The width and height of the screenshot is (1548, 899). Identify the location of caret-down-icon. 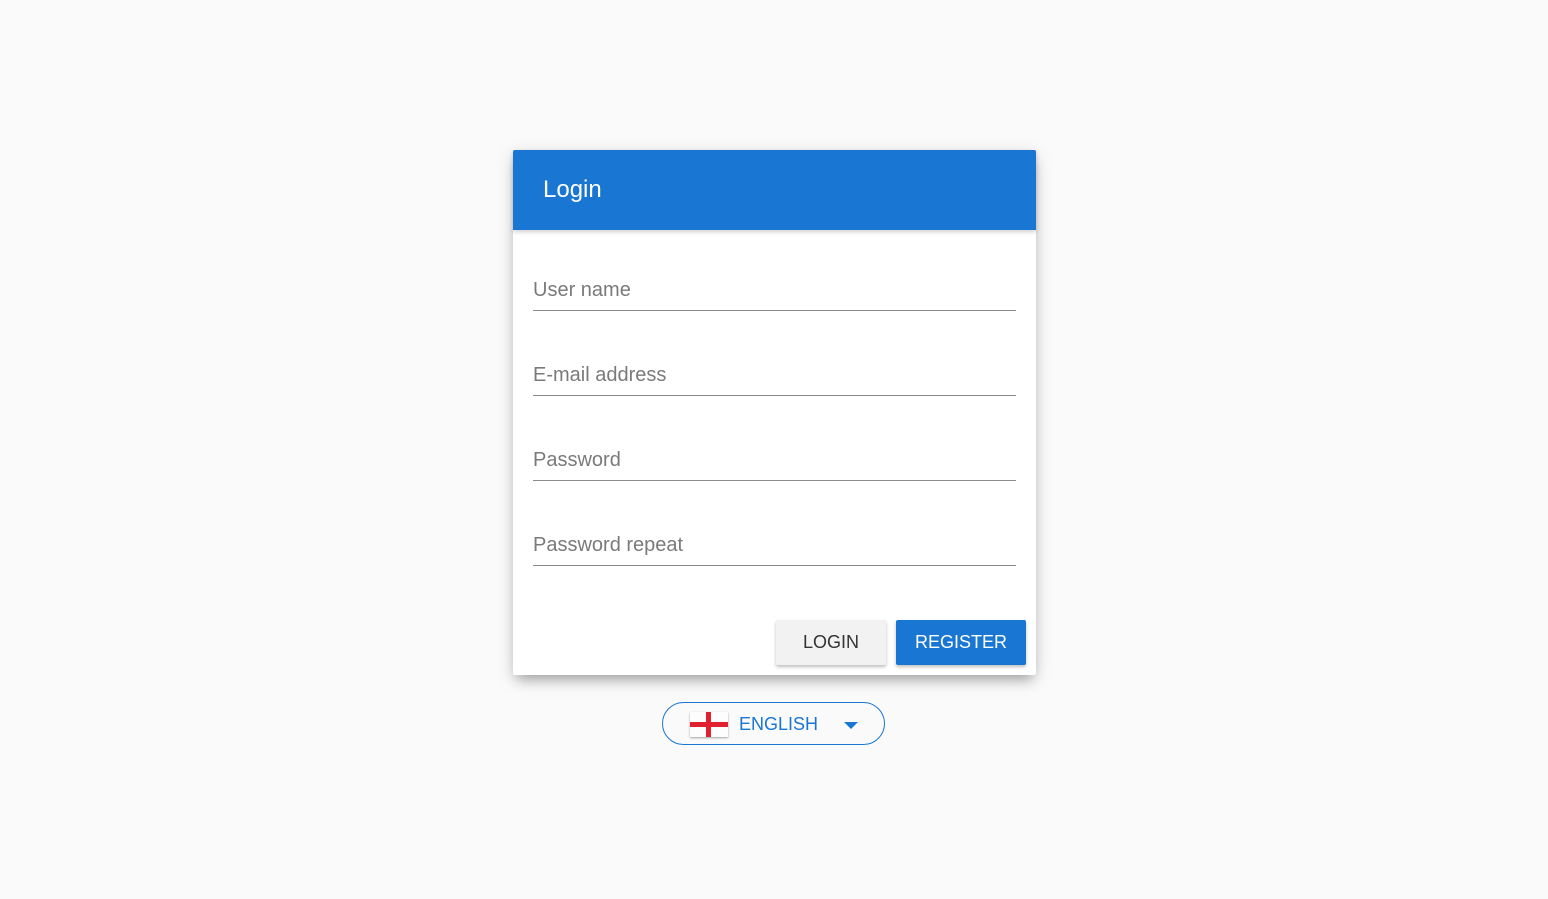
(851, 725).